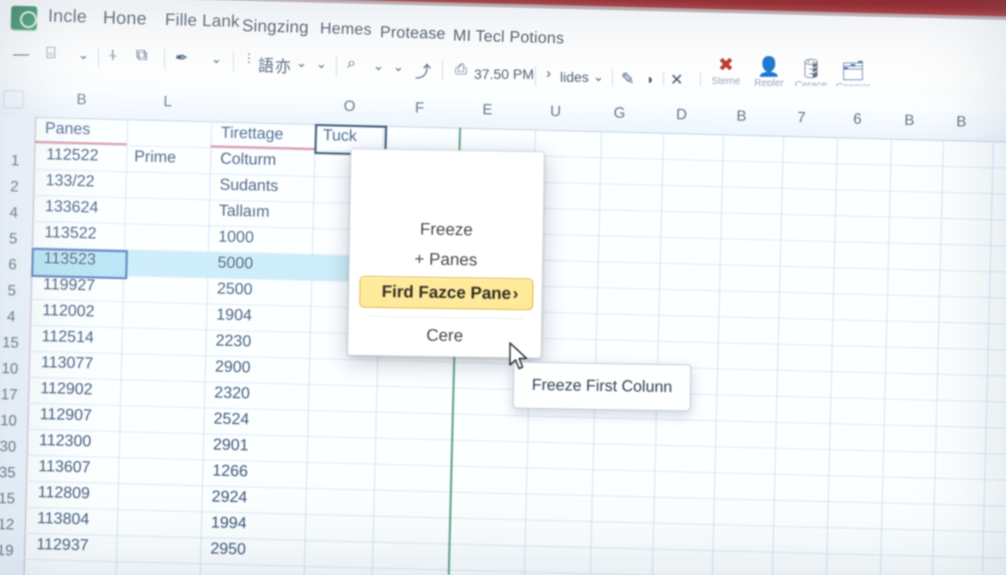 Image resolution: width=1006 pixels, height=575 pixels. I want to click on column-header-F: F, so click(419, 108).